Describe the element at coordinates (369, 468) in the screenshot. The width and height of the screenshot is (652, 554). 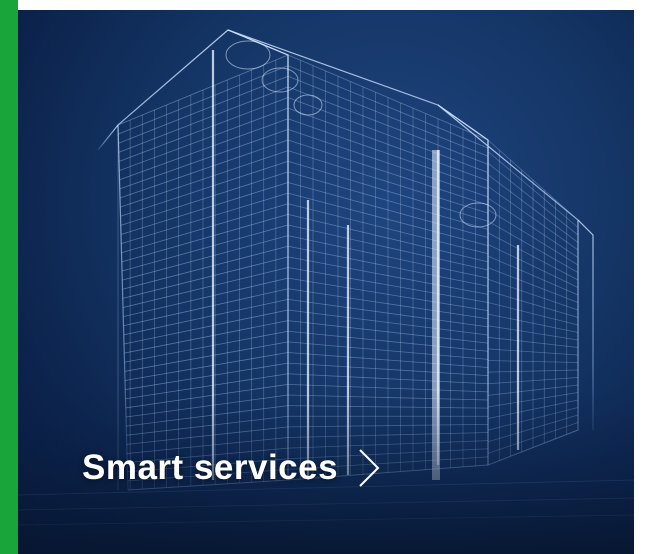
I see `chevron-right-icon` at that location.